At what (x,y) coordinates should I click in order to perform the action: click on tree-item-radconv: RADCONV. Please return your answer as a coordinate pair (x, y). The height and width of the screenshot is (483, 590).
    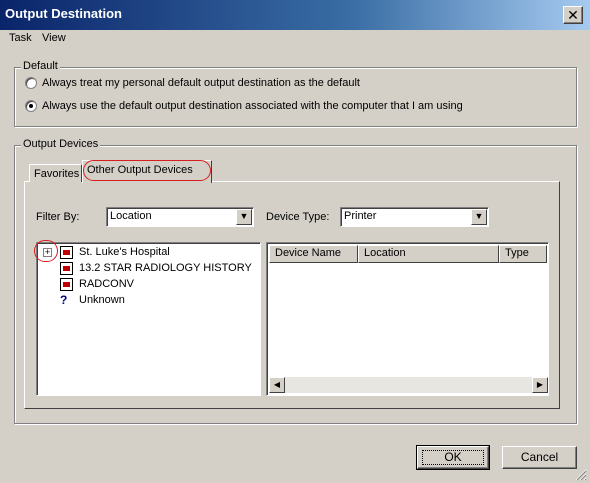
    Looking at the image, I should click on (148, 284).